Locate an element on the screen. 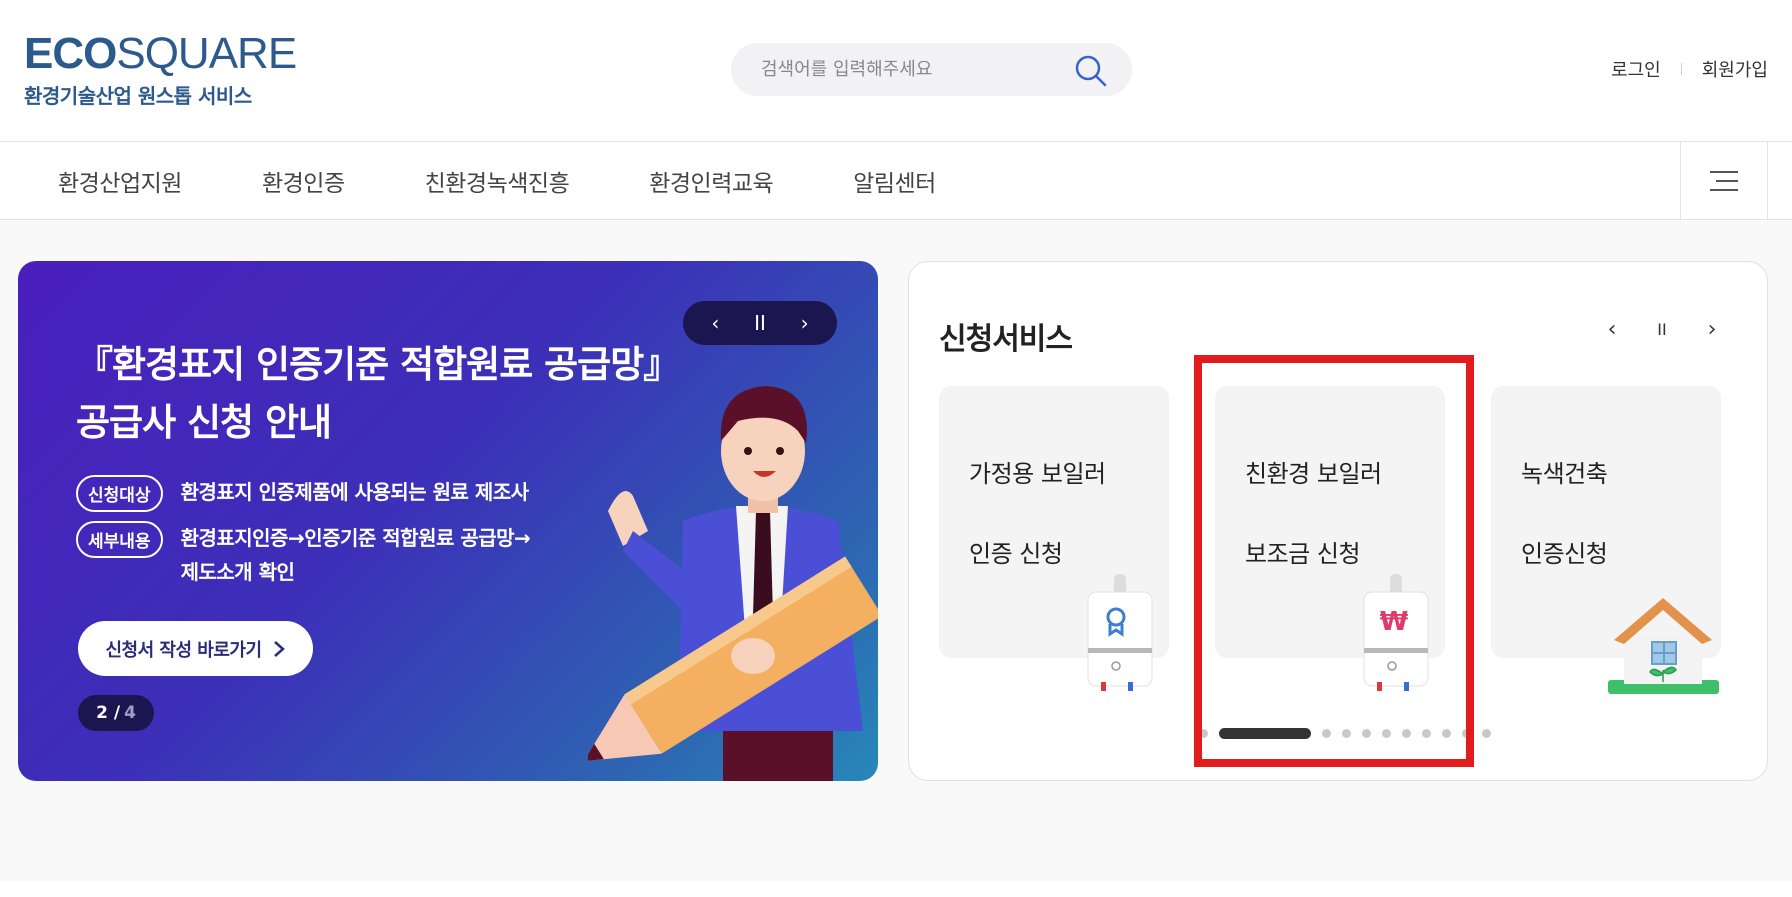 This screenshot has height=897, width=1792. banner-controls: ‹ II › is located at coordinates (760, 323).